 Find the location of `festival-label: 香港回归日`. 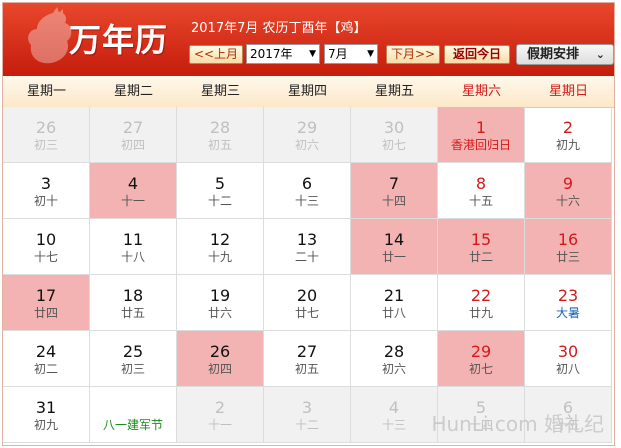

festival-label: 香港回归日 is located at coordinates (480, 145).